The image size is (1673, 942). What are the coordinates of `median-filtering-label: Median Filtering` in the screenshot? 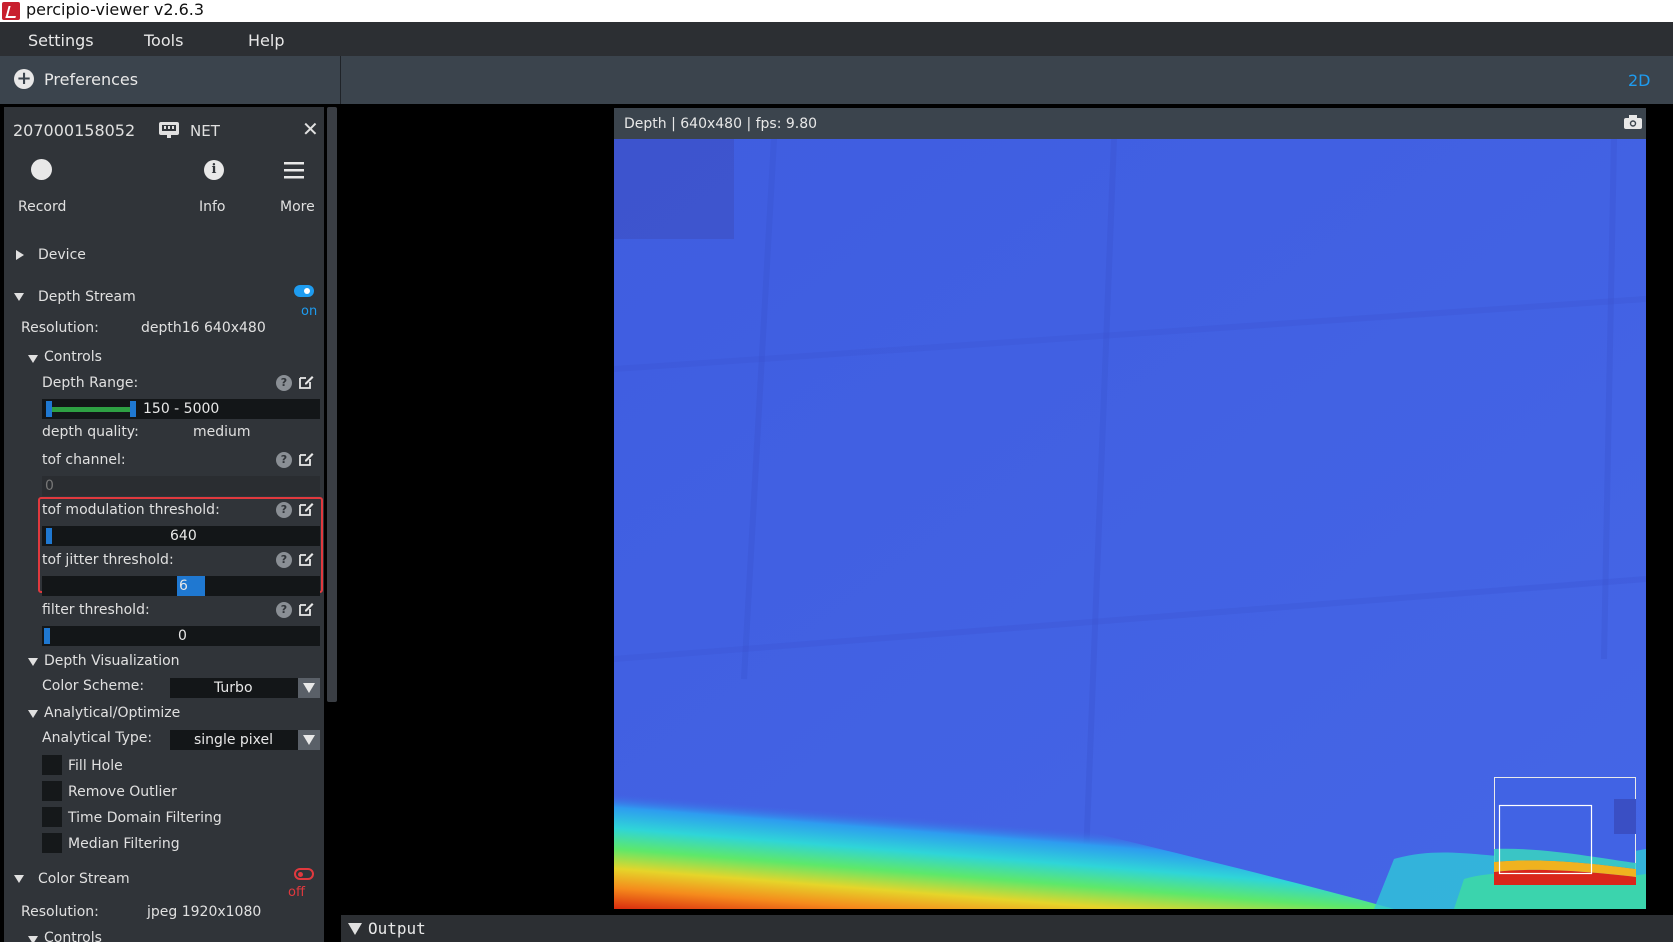 It's located at (124, 844).